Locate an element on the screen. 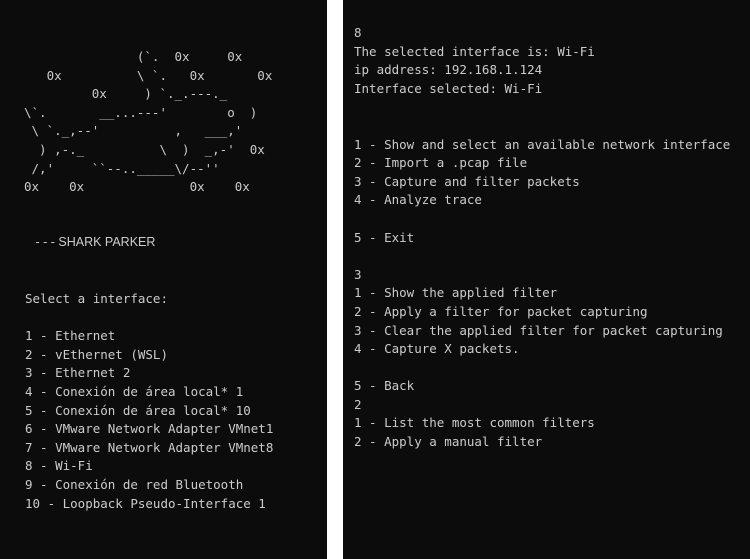 The width and height of the screenshot is (750, 559). capture-menu-option: 4 - Capture X packets. is located at coordinates (437, 349).